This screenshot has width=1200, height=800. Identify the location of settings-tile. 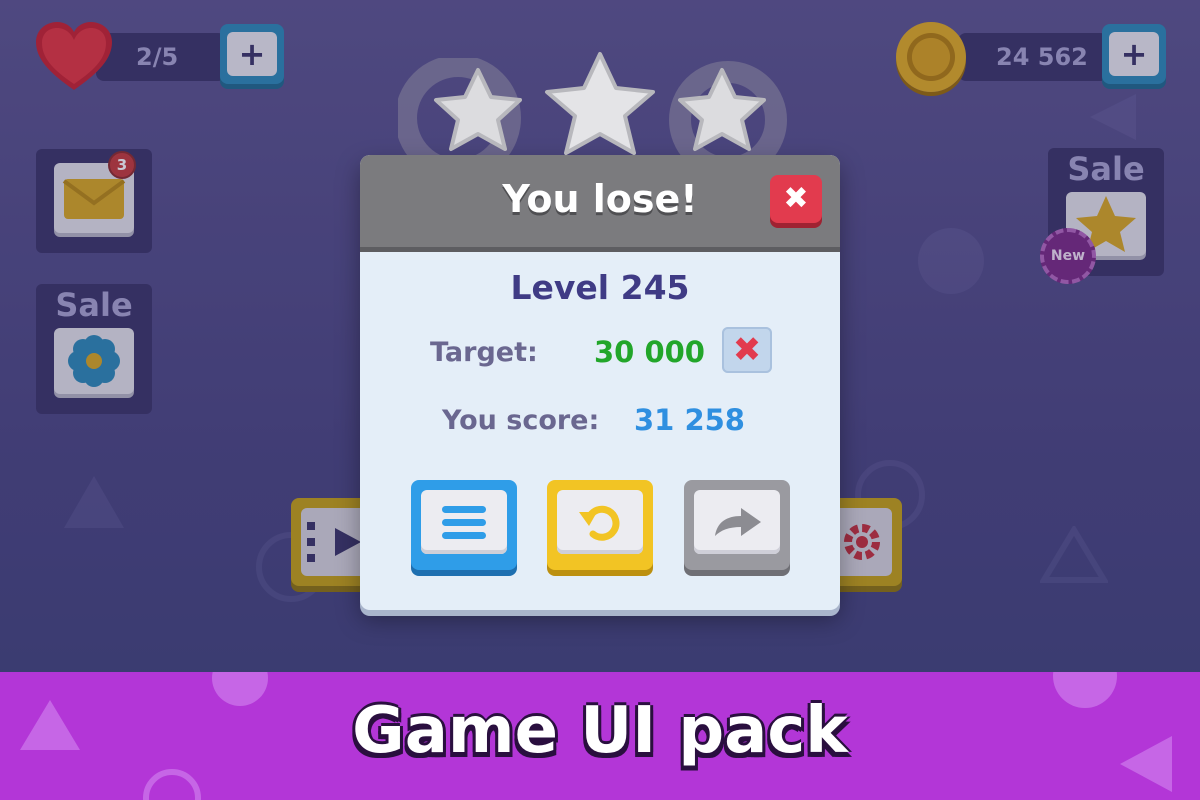
(862, 542).